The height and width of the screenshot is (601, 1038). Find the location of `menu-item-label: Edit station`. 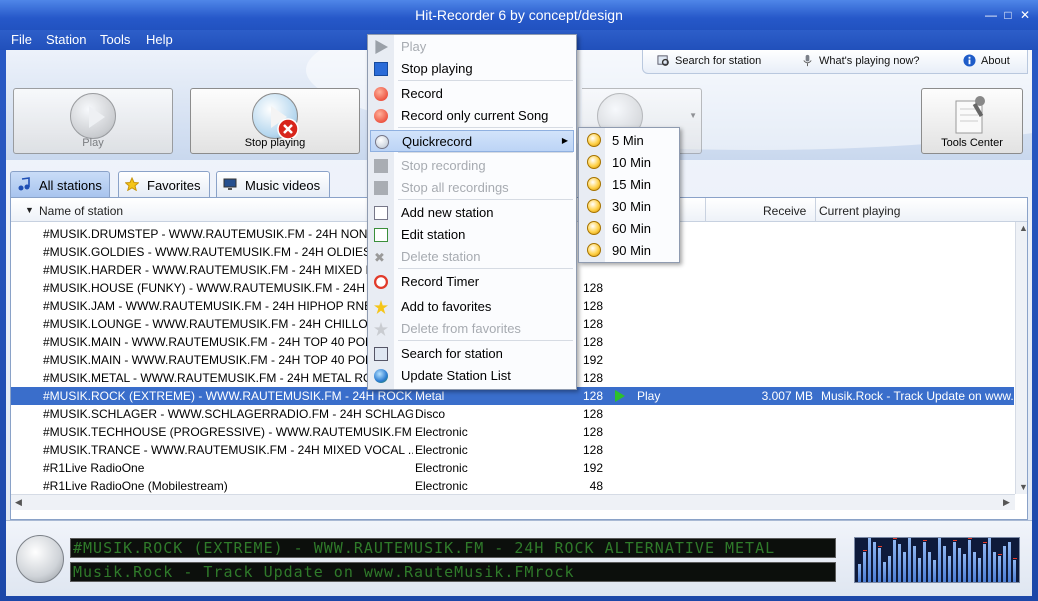

menu-item-label: Edit station is located at coordinates (433, 234).